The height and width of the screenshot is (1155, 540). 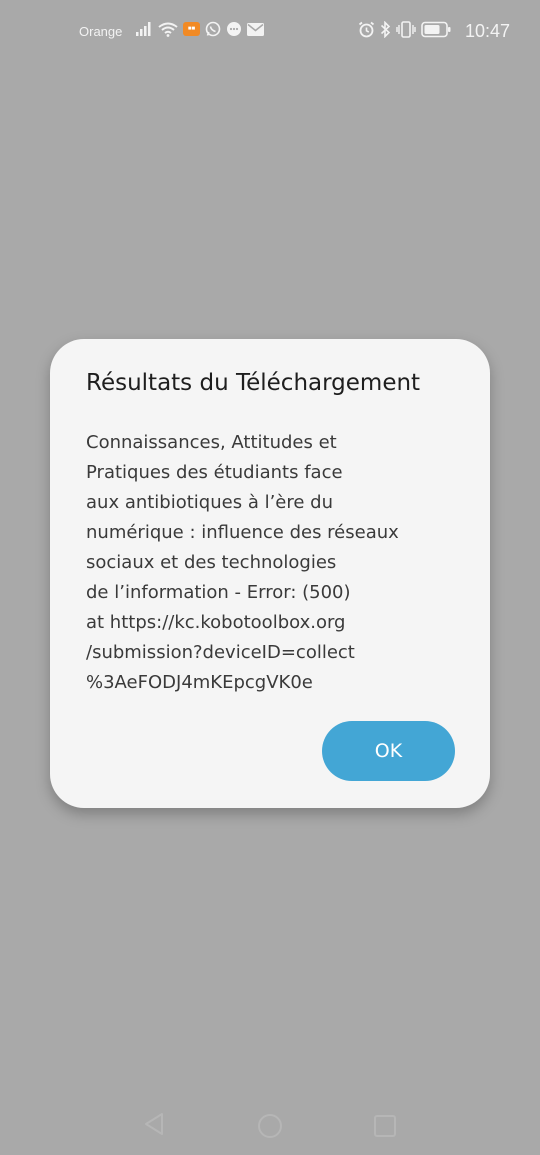 I want to click on status-icons-left: ■■, so click(x=200, y=29).